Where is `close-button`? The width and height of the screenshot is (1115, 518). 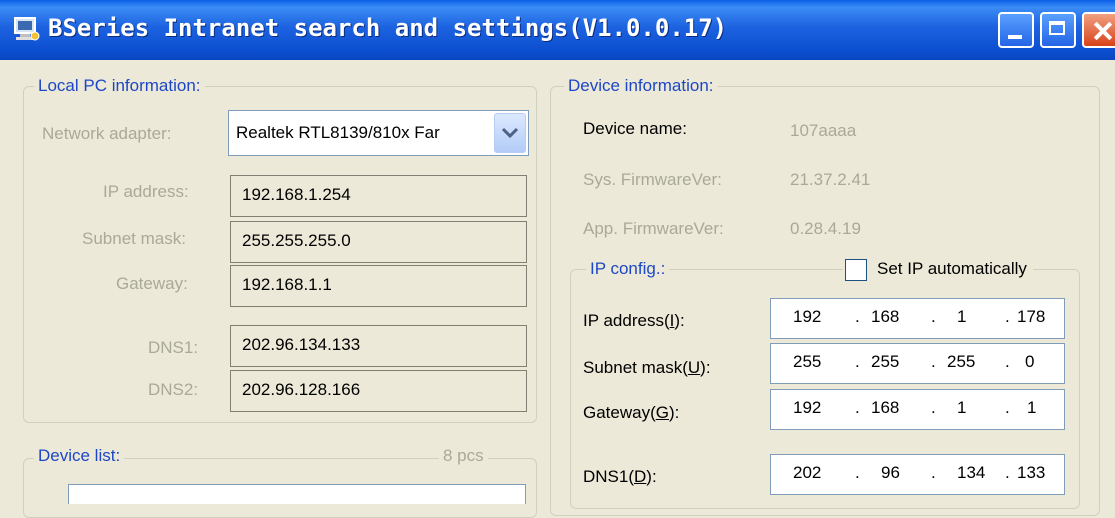
close-button is located at coordinates (1098, 30).